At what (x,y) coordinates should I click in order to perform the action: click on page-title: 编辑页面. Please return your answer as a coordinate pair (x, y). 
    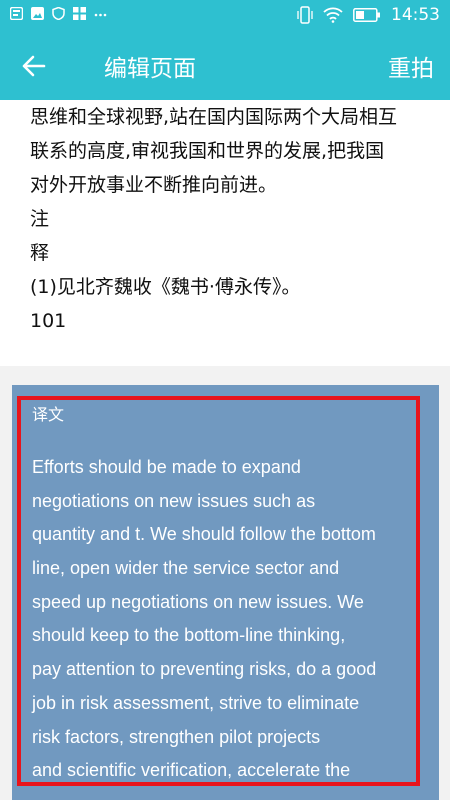
    Looking at the image, I should click on (150, 69).